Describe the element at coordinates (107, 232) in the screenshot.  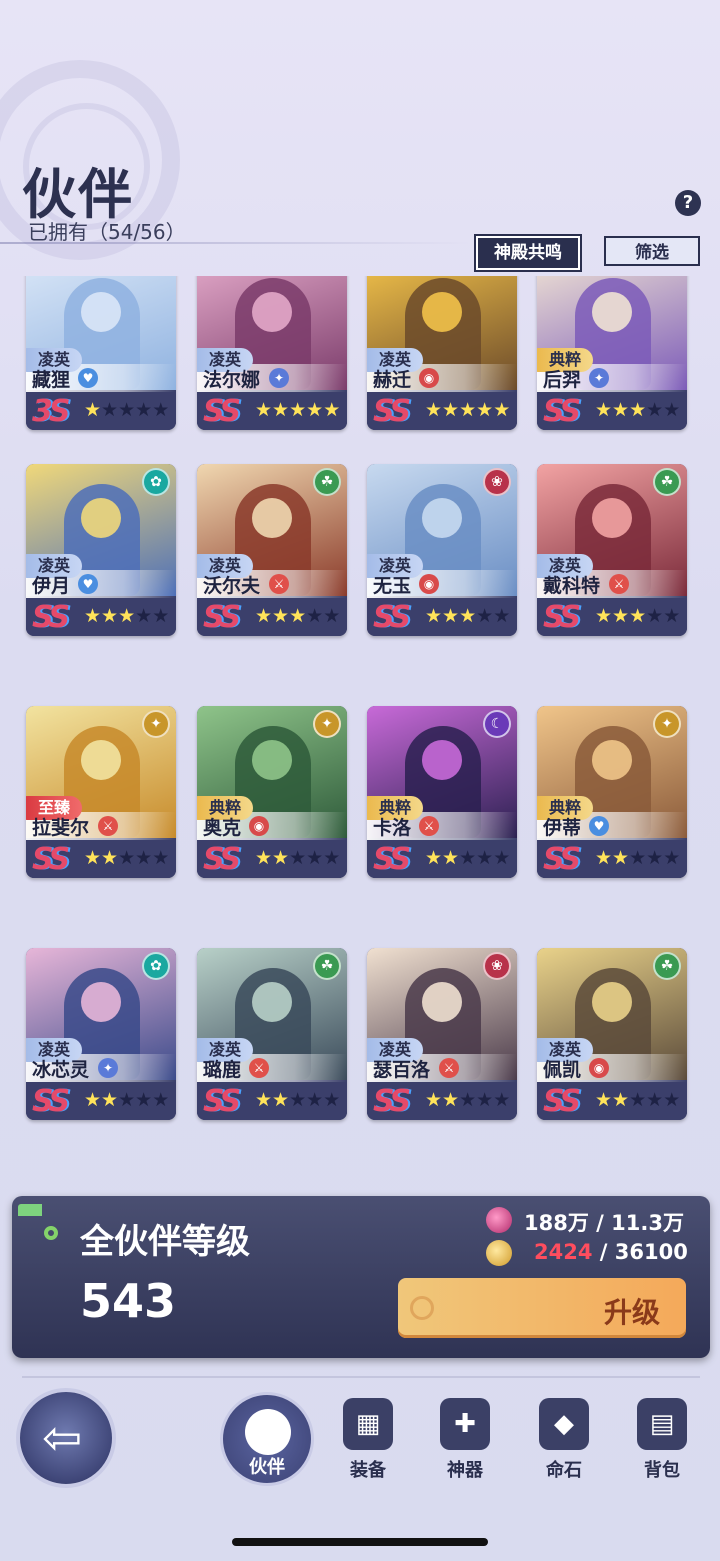
I see `owned-count: 已拥有（54/56）` at that location.